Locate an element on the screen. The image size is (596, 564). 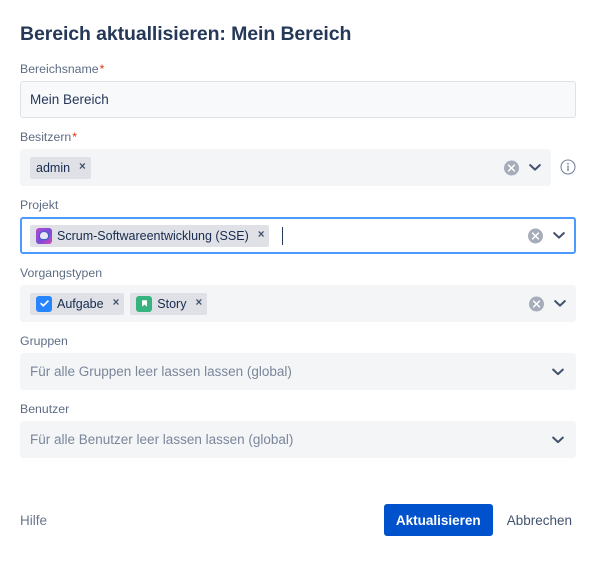
story-bookmark-icon is located at coordinates (144, 303).